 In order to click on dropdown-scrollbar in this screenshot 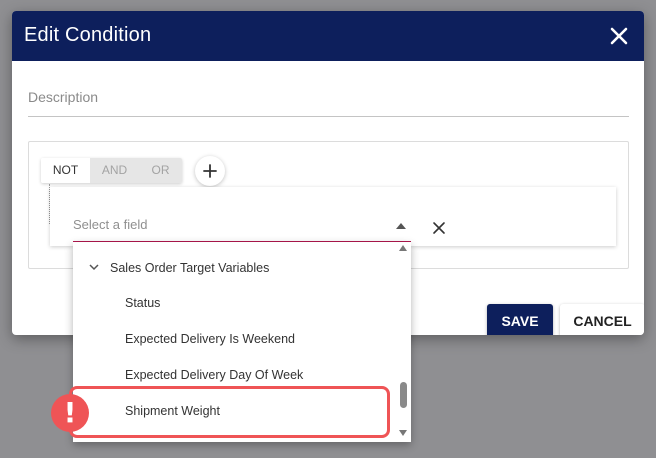, I will do `click(403, 342)`.